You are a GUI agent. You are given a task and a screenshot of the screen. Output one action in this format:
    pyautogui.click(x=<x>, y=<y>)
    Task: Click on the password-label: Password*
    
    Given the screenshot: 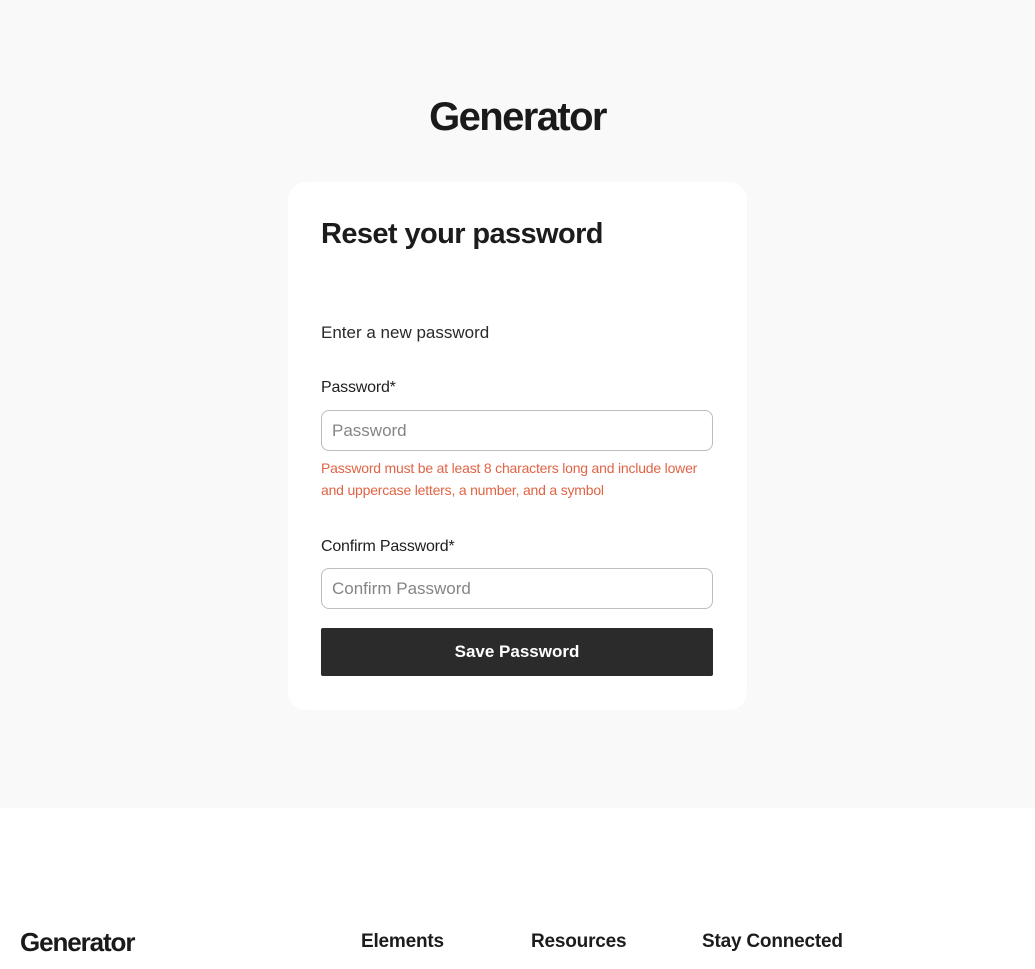 What is the action you would take?
    pyautogui.click(x=358, y=387)
    